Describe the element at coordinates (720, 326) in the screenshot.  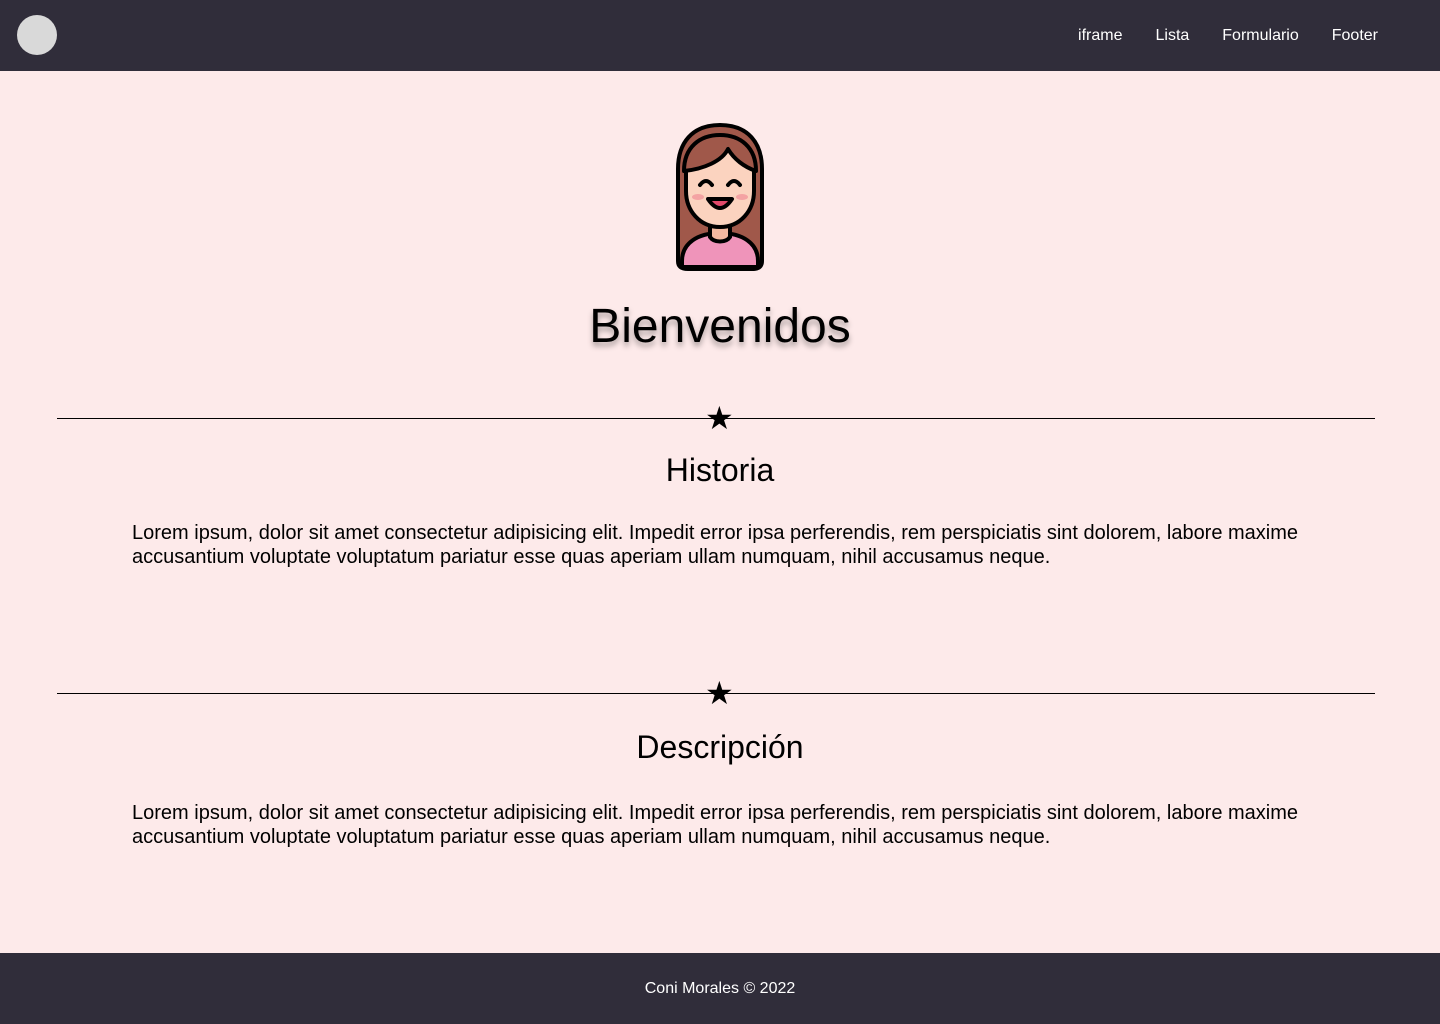
I see `page-title: Bienvenidos` at that location.